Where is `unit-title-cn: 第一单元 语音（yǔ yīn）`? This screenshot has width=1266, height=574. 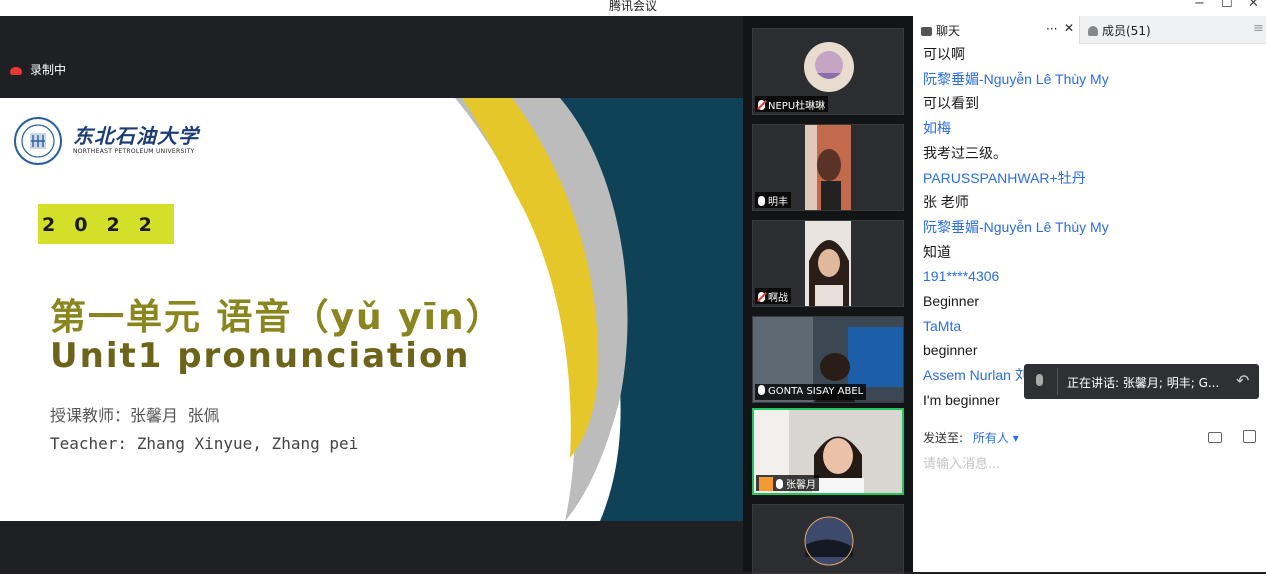 unit-title-cn: 第一单元 语音（yǔ yīn） is located at coordinates (277, 317).